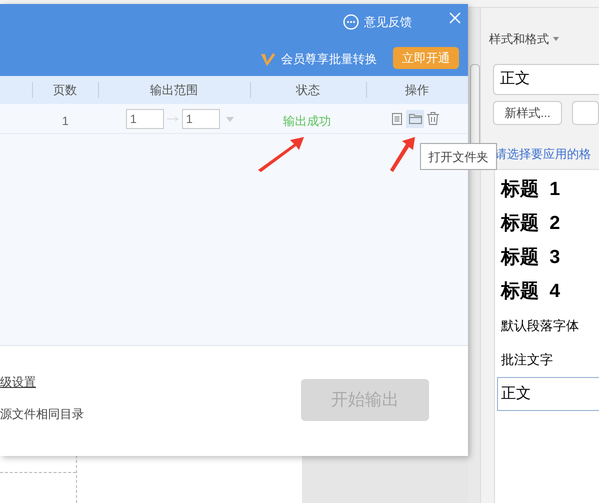 The image size is (599, 503). What do you see at coordinates (550, 224) in the screenshot?
I see `style-item: 标题 2` at bounding box center [550, 224].